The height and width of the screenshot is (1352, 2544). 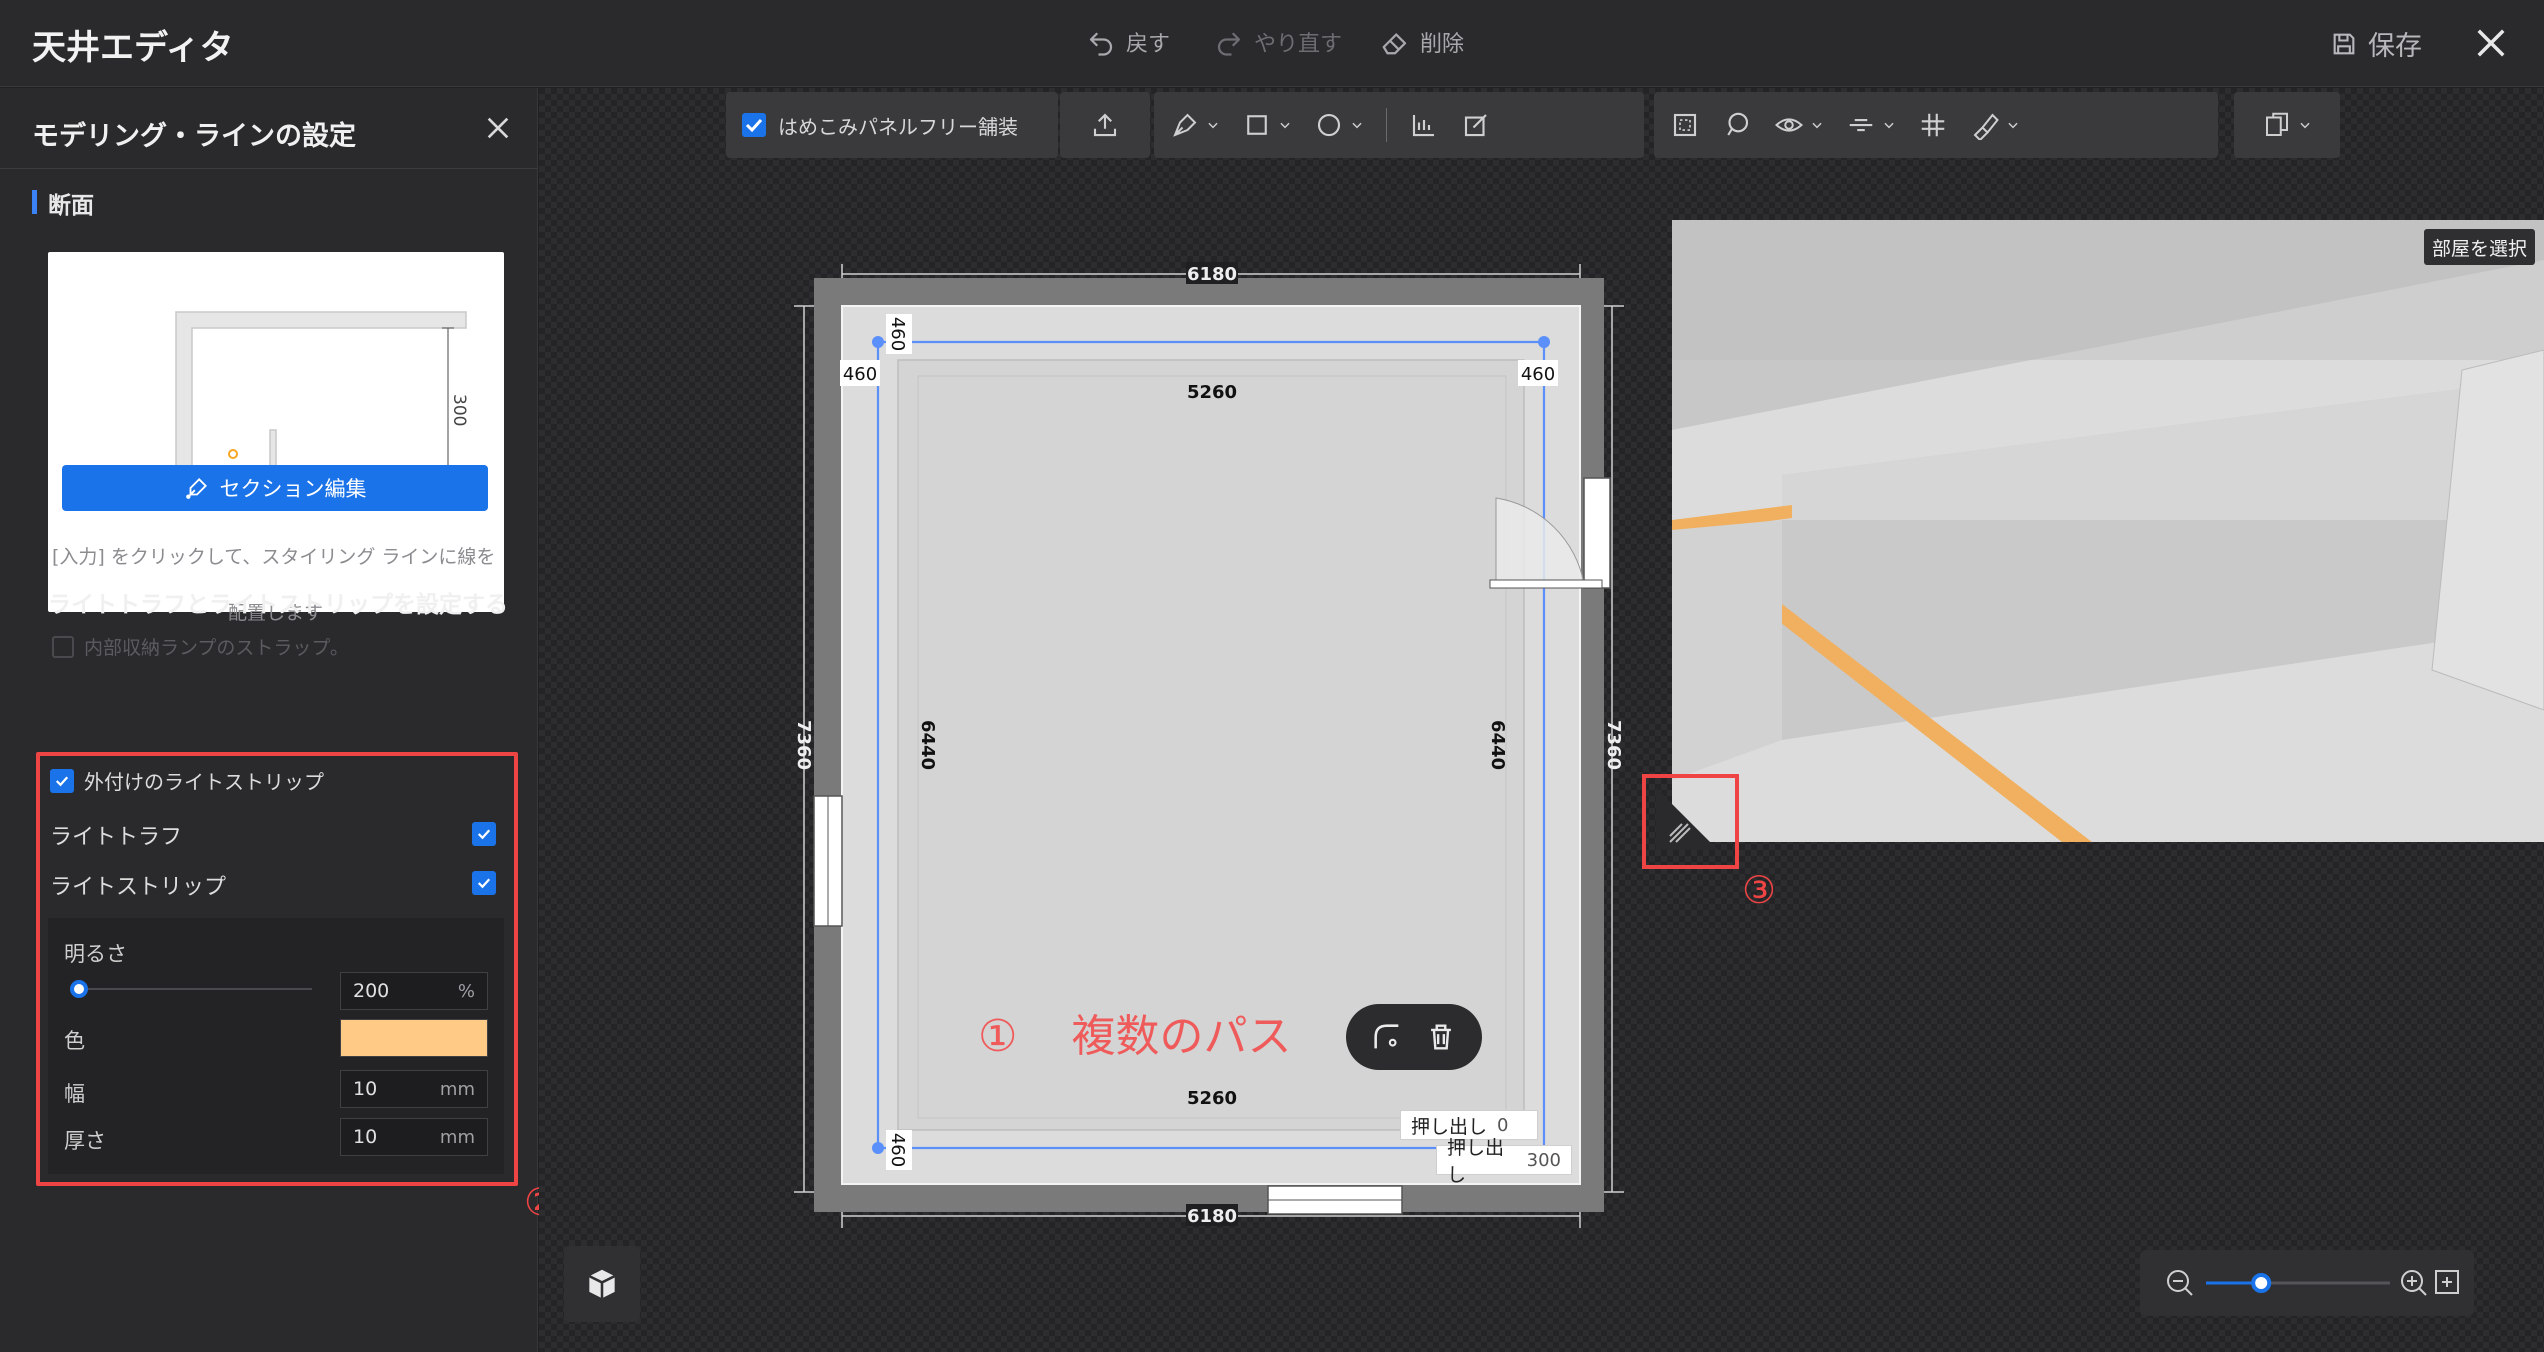 What do you see at coordinates (196, 488) in the screenshot?
I see `edit-path-icon` at bounding box center [196, 488].